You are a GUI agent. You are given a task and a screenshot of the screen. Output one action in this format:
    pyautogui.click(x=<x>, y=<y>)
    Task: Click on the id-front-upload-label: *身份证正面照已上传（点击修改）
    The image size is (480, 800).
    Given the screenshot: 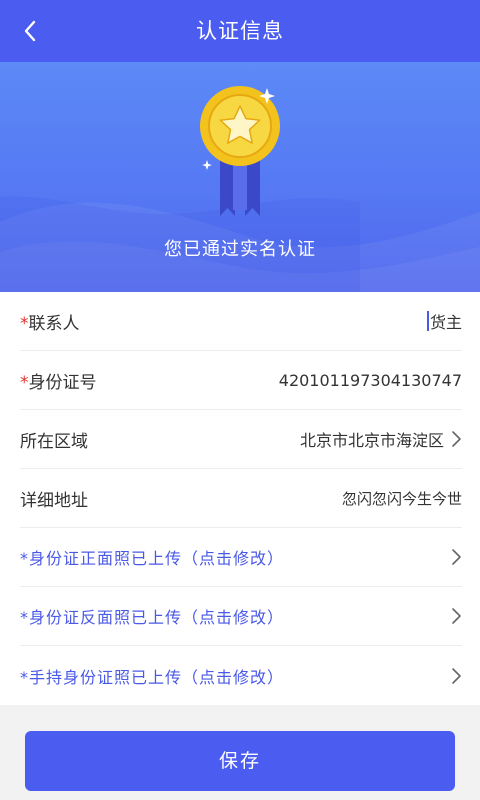 What is the action you would take?
    pyautogui.click(x=152, y=558)
    